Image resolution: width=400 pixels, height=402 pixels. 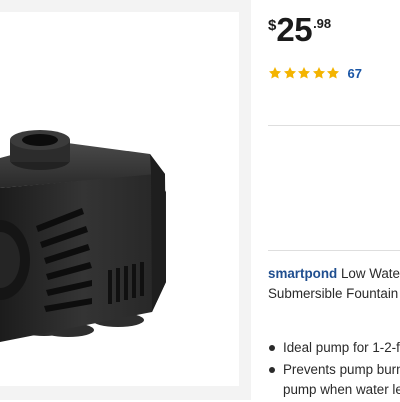 What do you see at coordinates (341, 369) in the screenshot?
I see `bullet-text: Prevents pump burn` at bounding box center [341, 369].